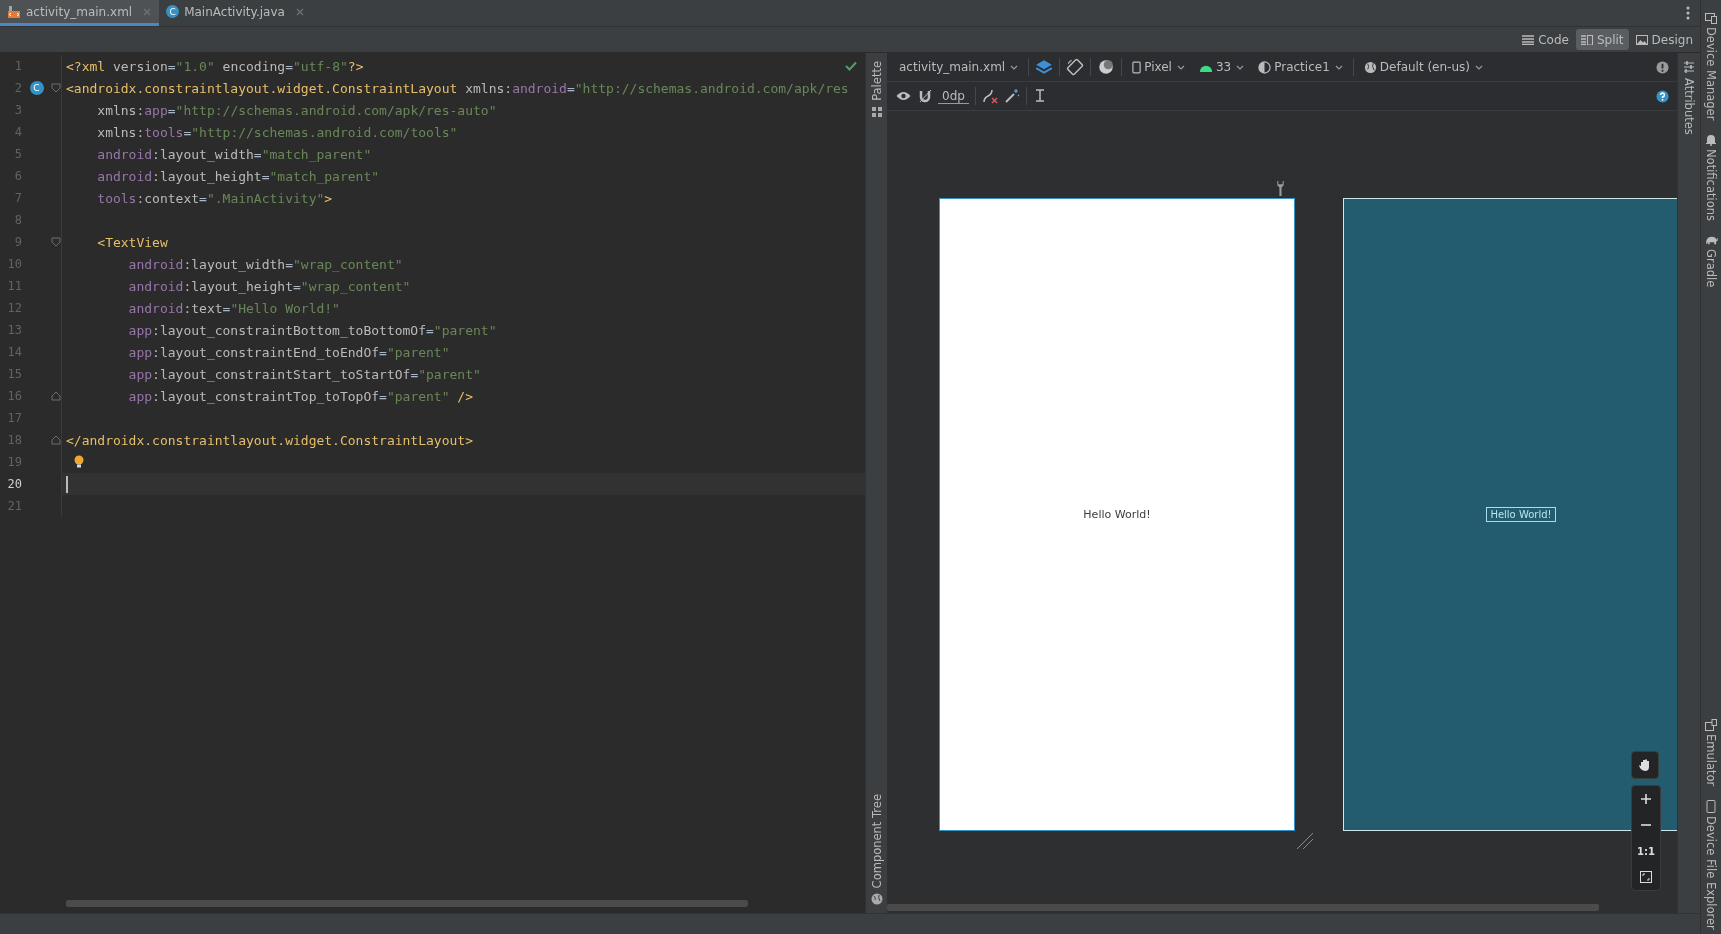 This screenshot has width=1721, height=934. What do you see at coordinates (876, 111) in the screenshot?
I see `palette-icon` at bounding box center [876, 111].